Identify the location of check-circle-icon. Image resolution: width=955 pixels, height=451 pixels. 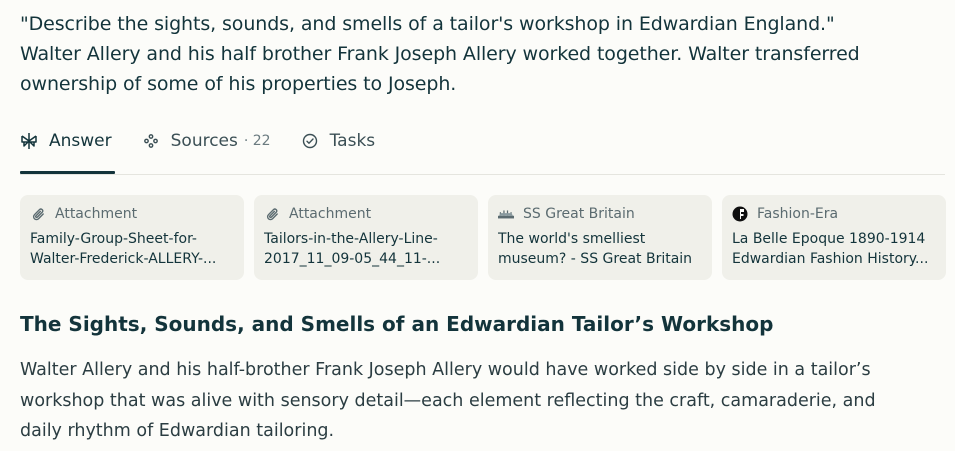
(310, 141).